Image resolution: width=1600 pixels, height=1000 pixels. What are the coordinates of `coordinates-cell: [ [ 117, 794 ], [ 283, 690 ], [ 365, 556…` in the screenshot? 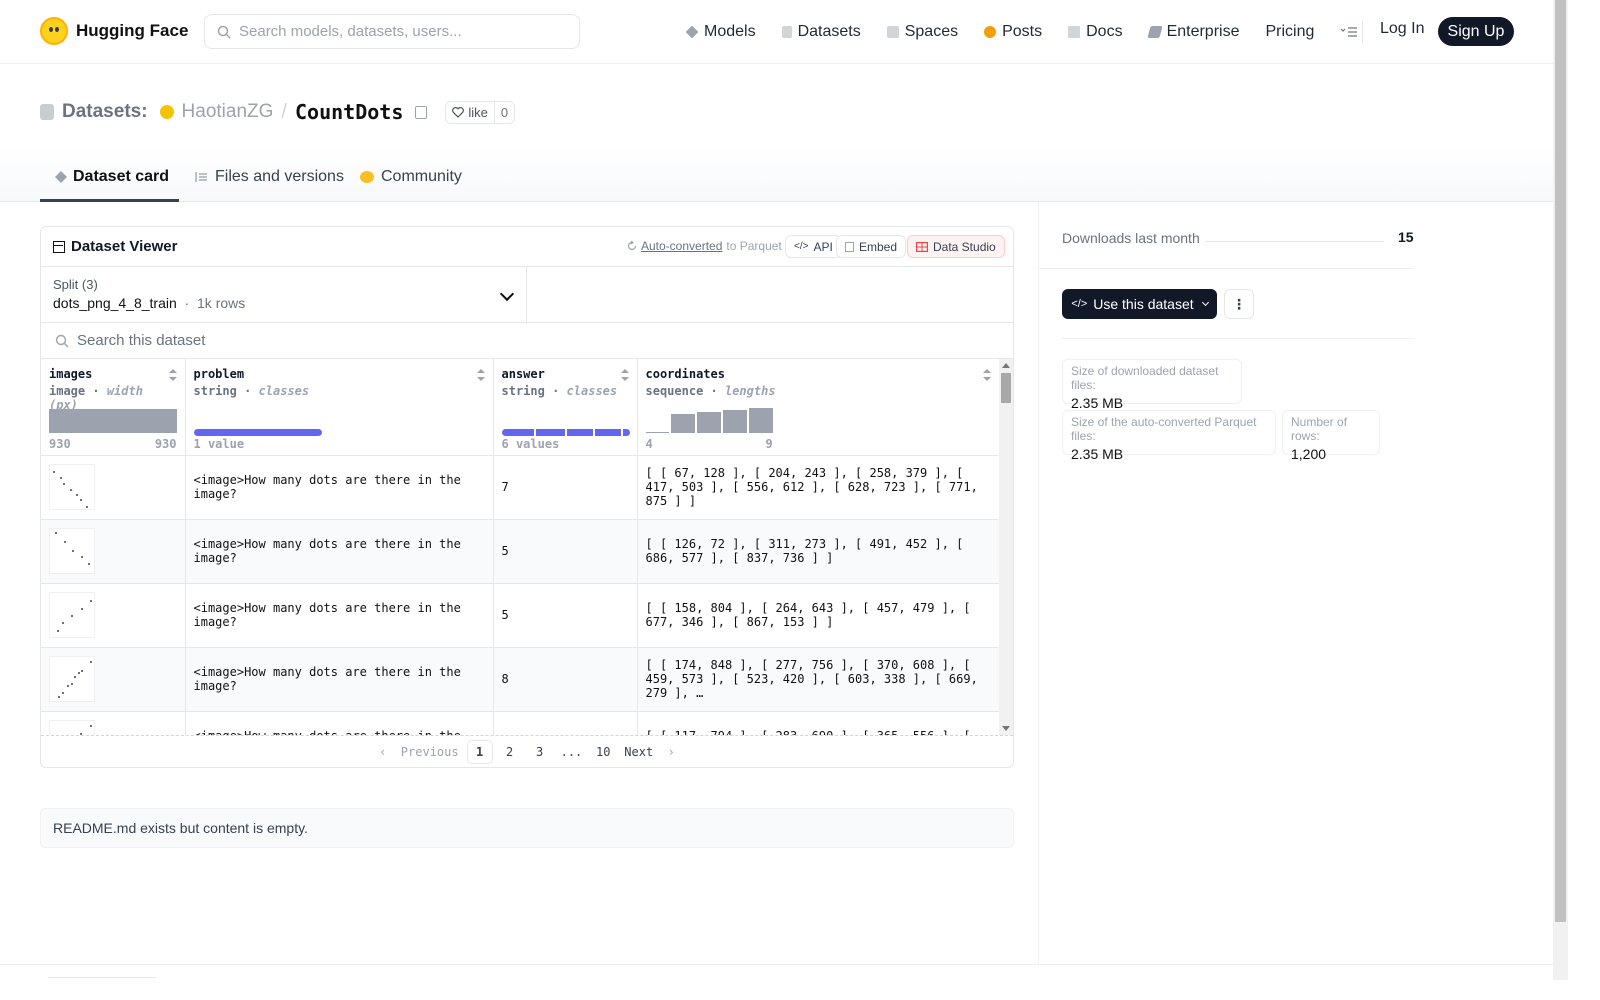 It's located at (818, 723).